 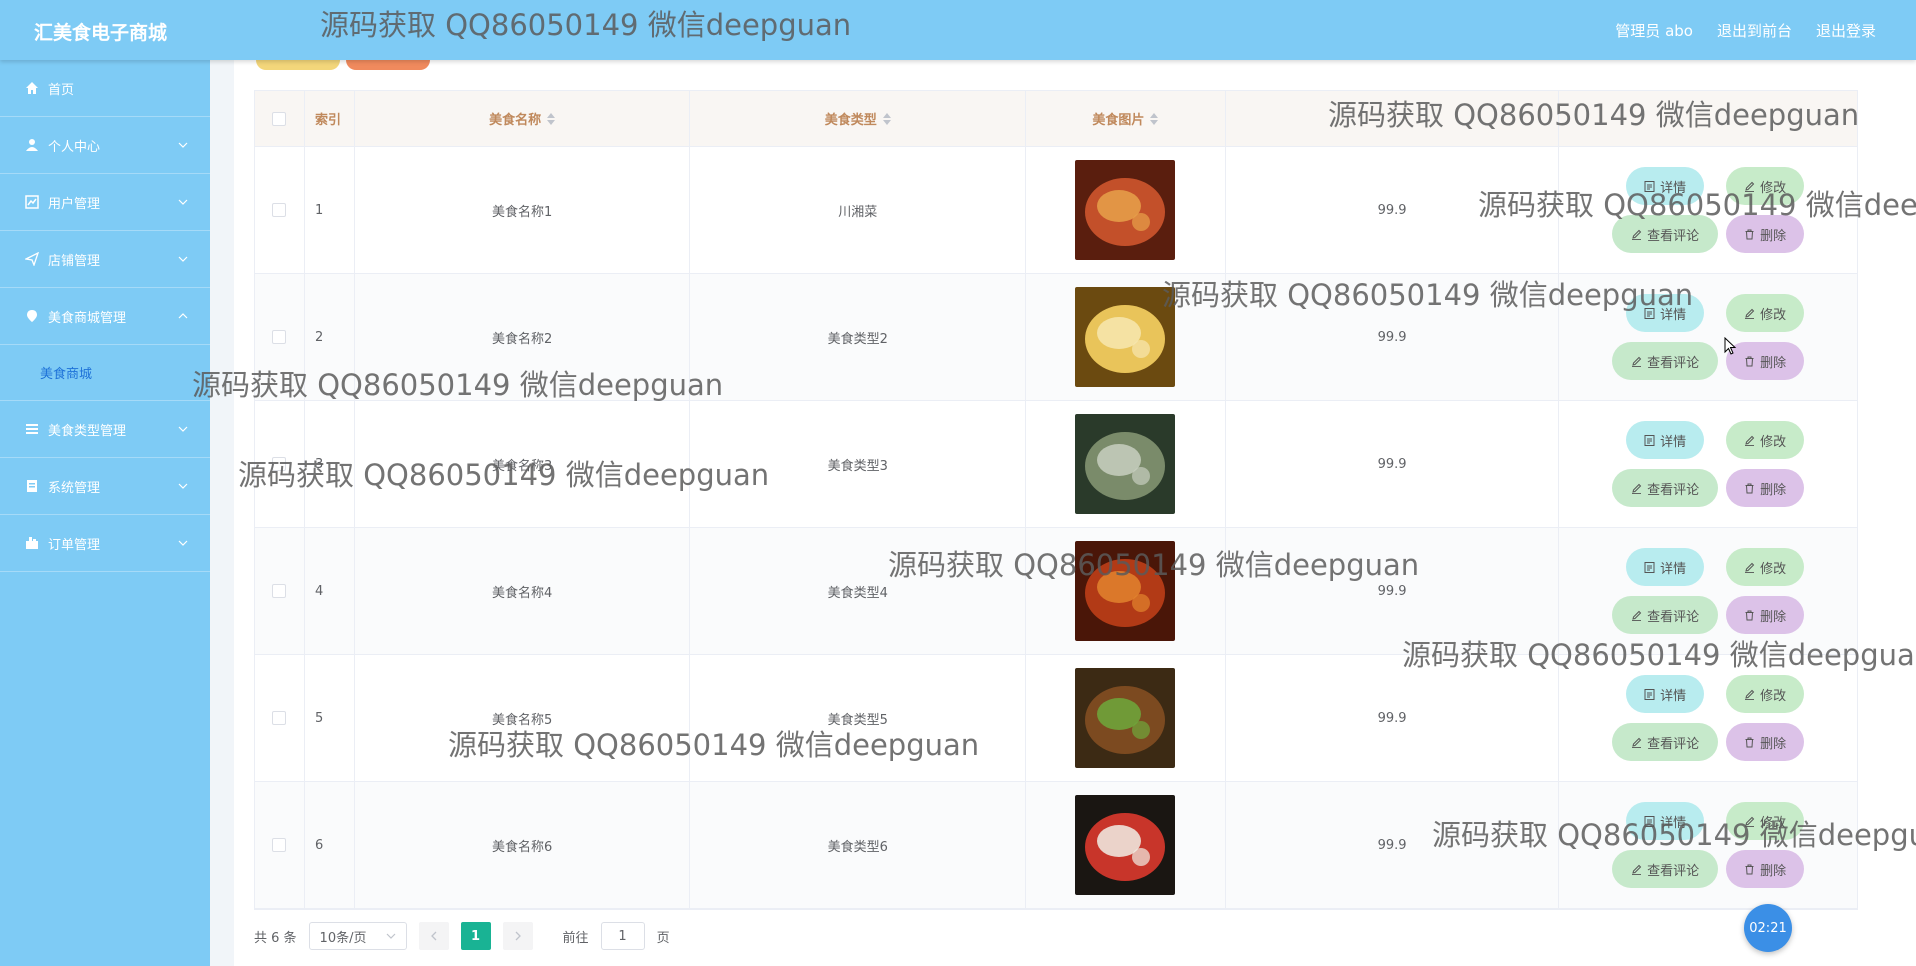 I want to click on sidebar-item-label: 用户管理, so click(x=74, y=204).